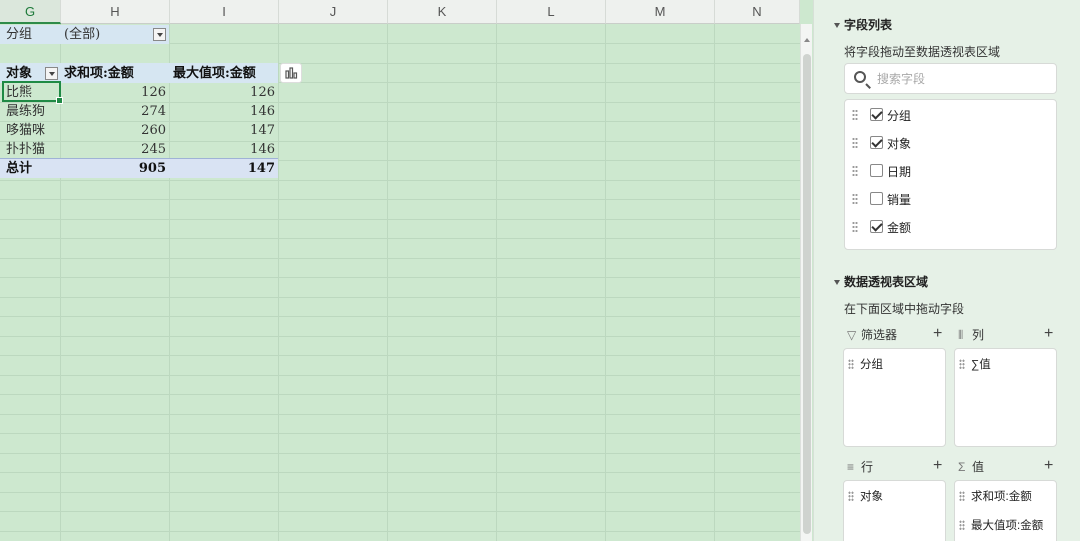 This screenshot has width=1080, height=541. I want to click on value-chip: 最大值项:金额, so click(1001, 526).